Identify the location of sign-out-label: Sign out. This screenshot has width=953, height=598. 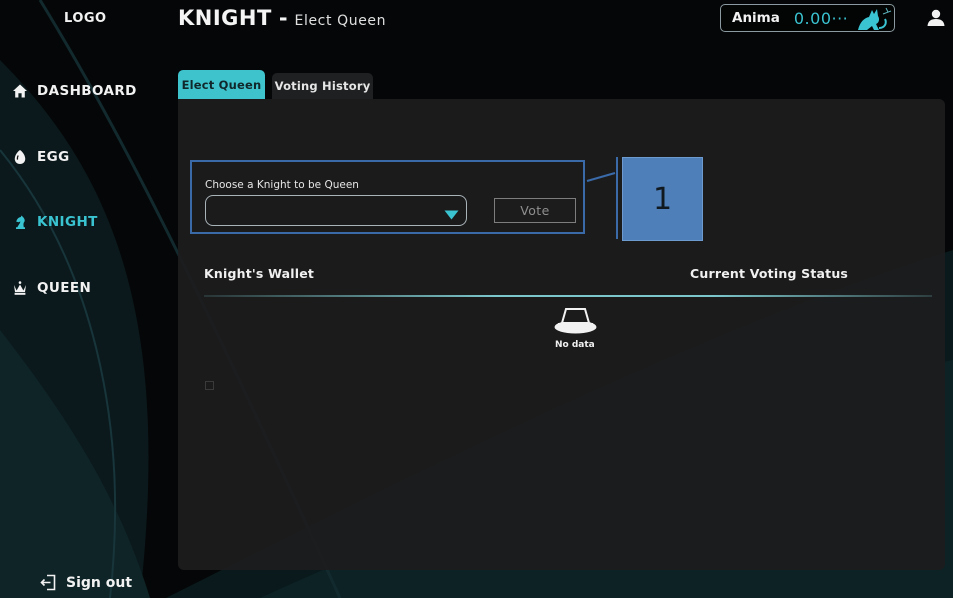
(99, 582).